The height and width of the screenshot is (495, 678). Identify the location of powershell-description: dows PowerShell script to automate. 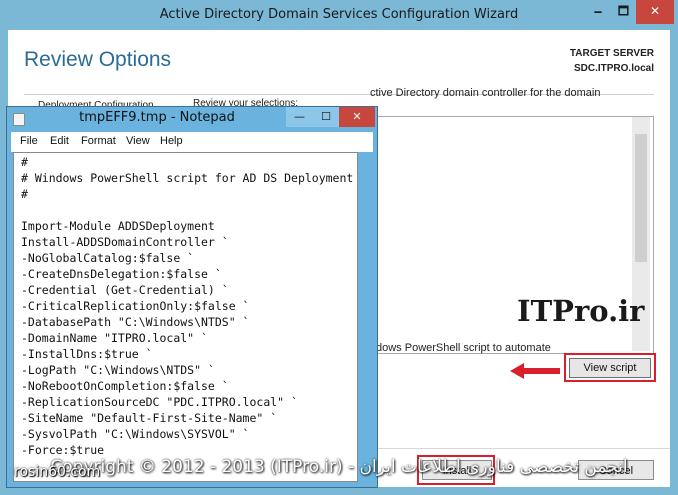
(463, 348).